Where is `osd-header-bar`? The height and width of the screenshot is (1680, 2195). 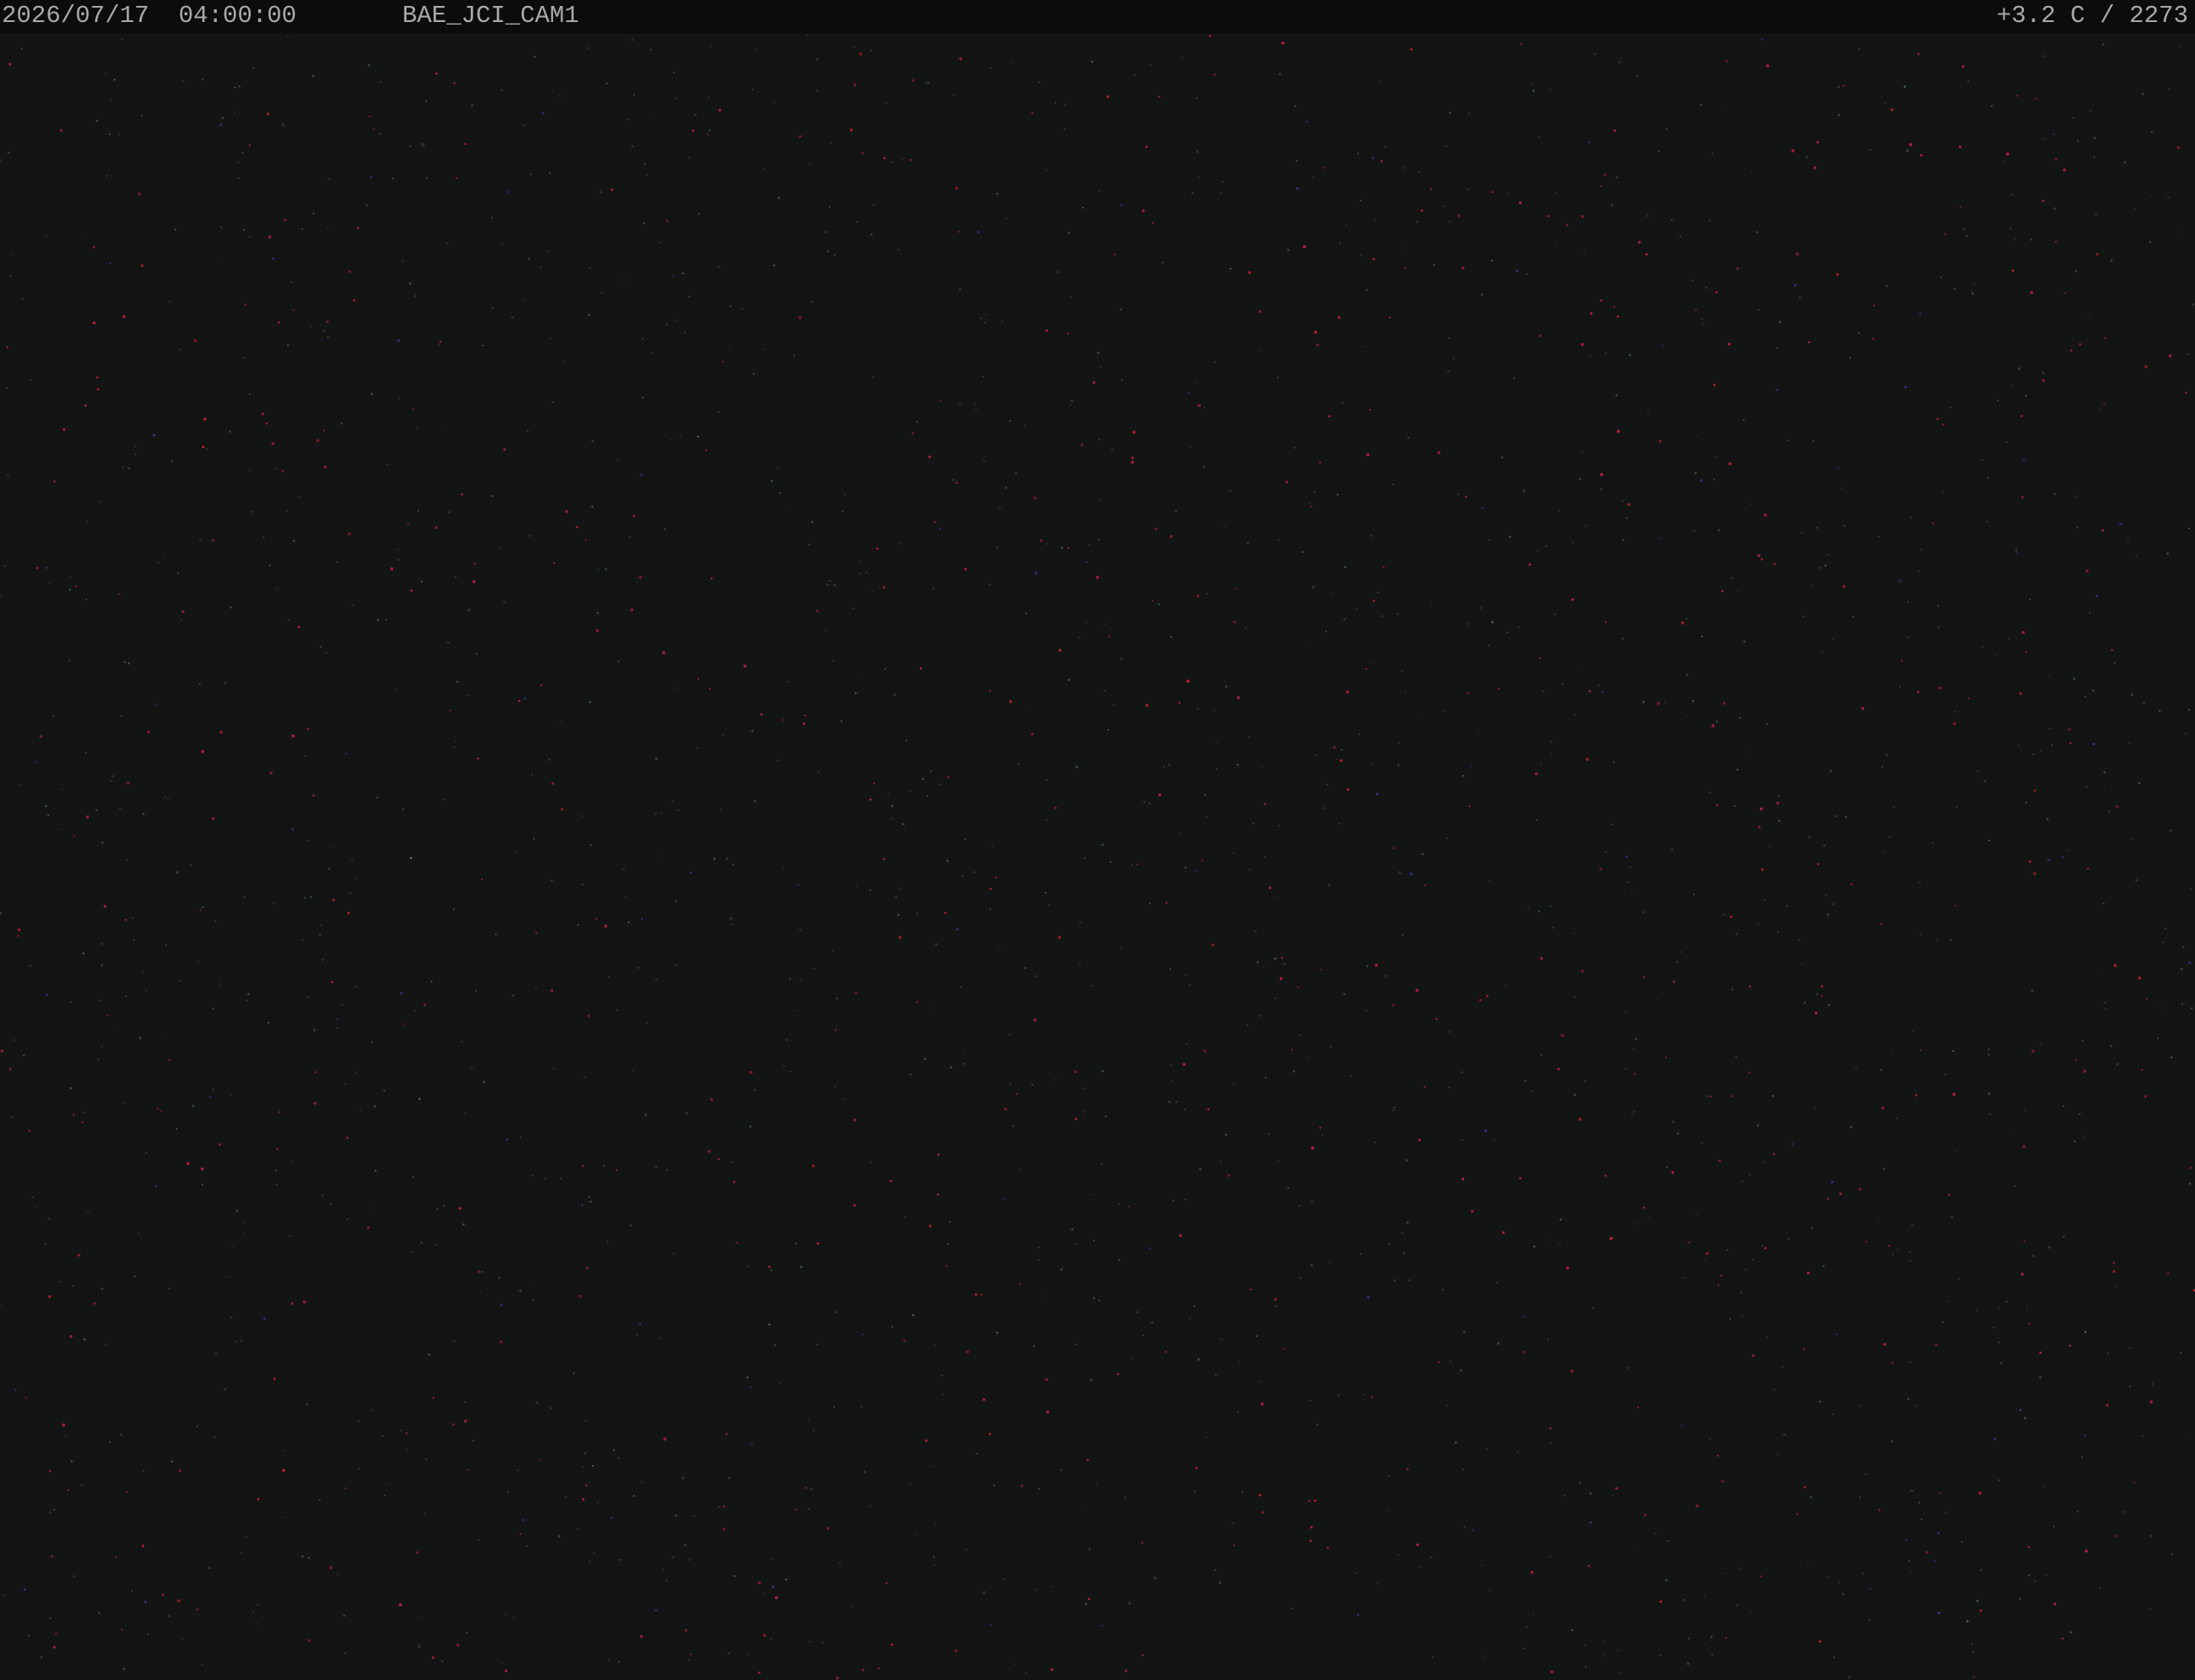 osd-header-bar is located at coordinates (1097, 17).